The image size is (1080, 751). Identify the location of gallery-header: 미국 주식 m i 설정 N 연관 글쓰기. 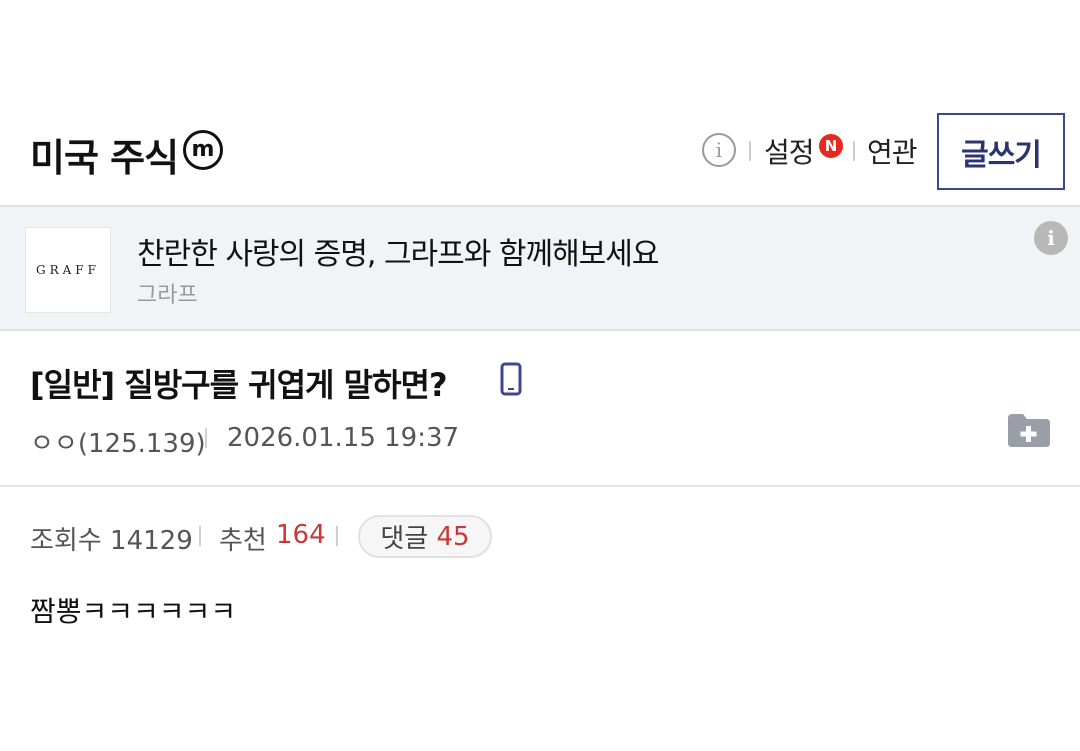
(540, 150).